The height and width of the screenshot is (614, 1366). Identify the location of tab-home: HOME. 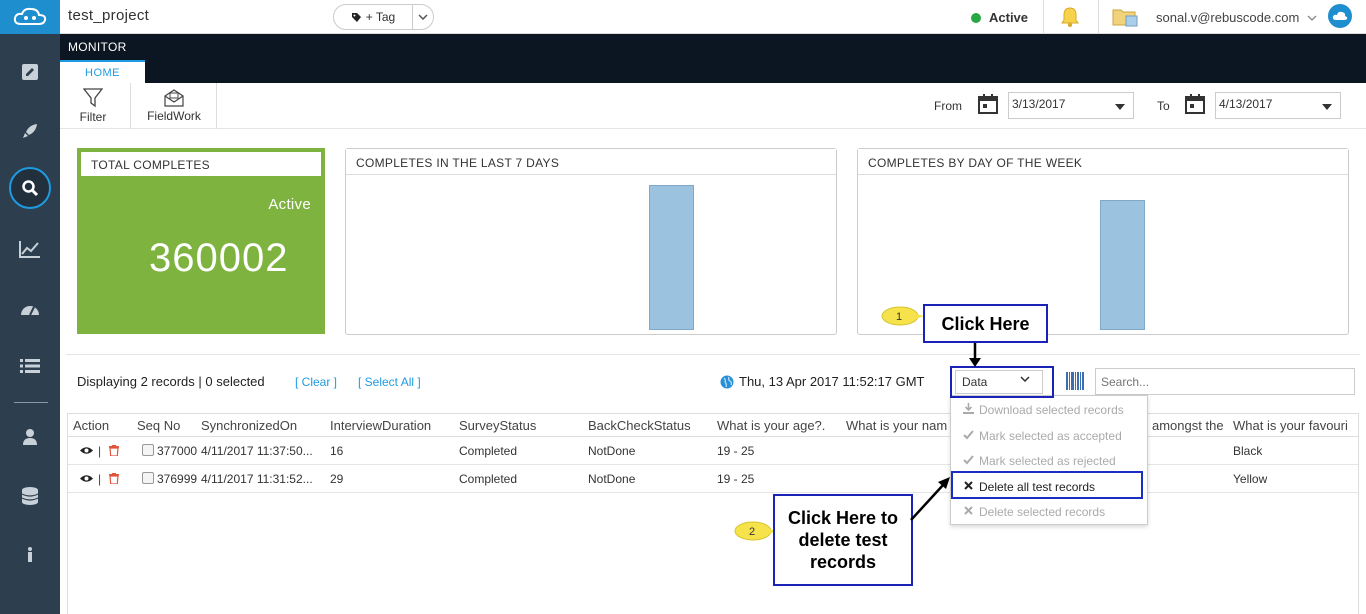
(102, 71).